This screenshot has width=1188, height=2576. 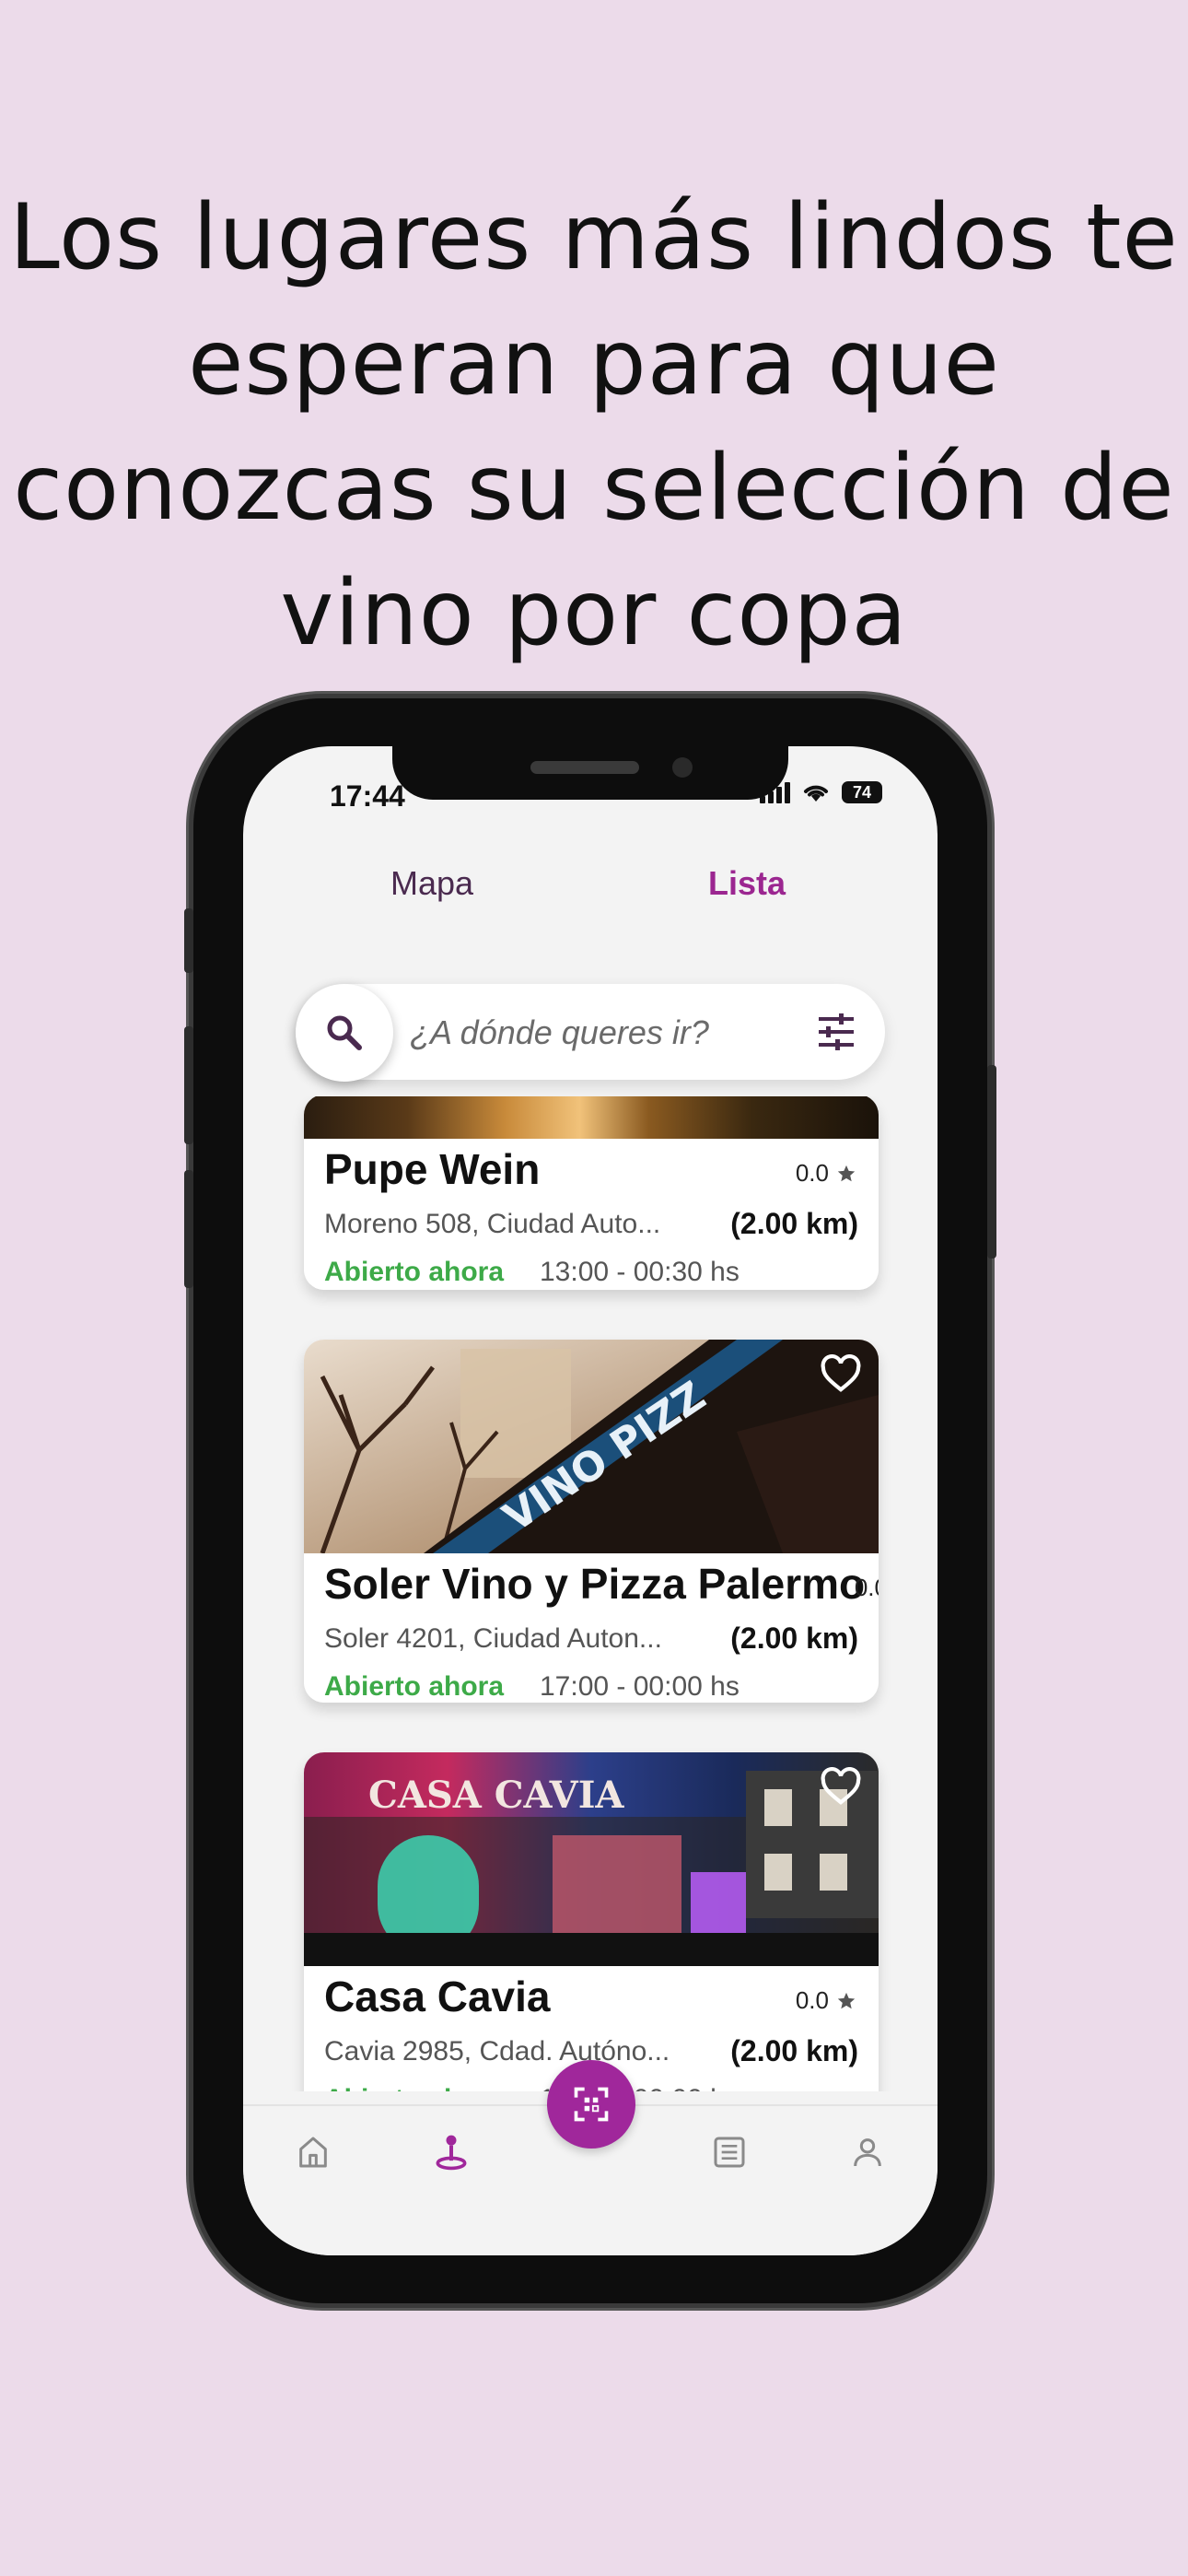 I want to click on power-button, so click(x=992, y=1162).